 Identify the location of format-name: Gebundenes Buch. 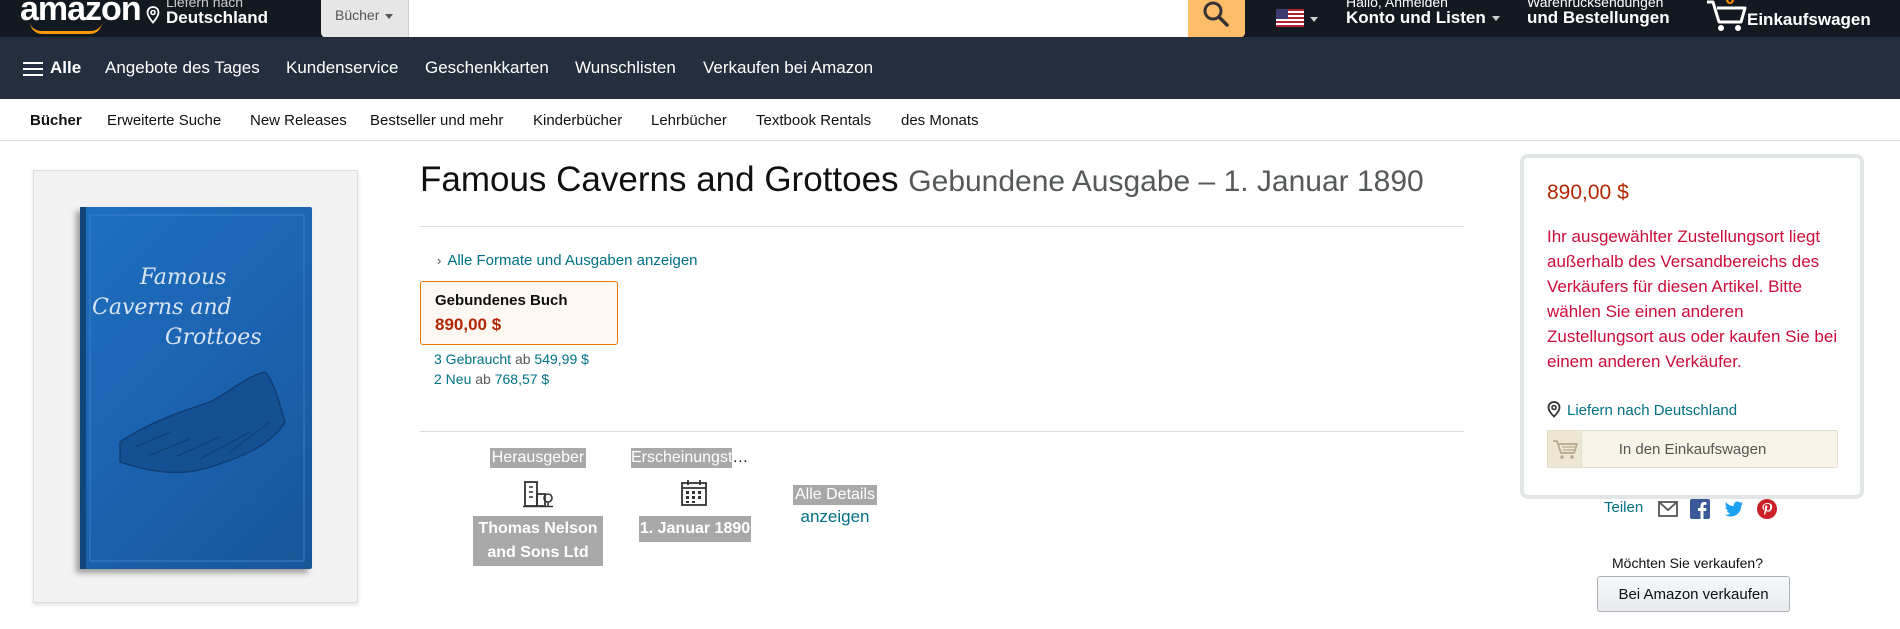
(501, 300).